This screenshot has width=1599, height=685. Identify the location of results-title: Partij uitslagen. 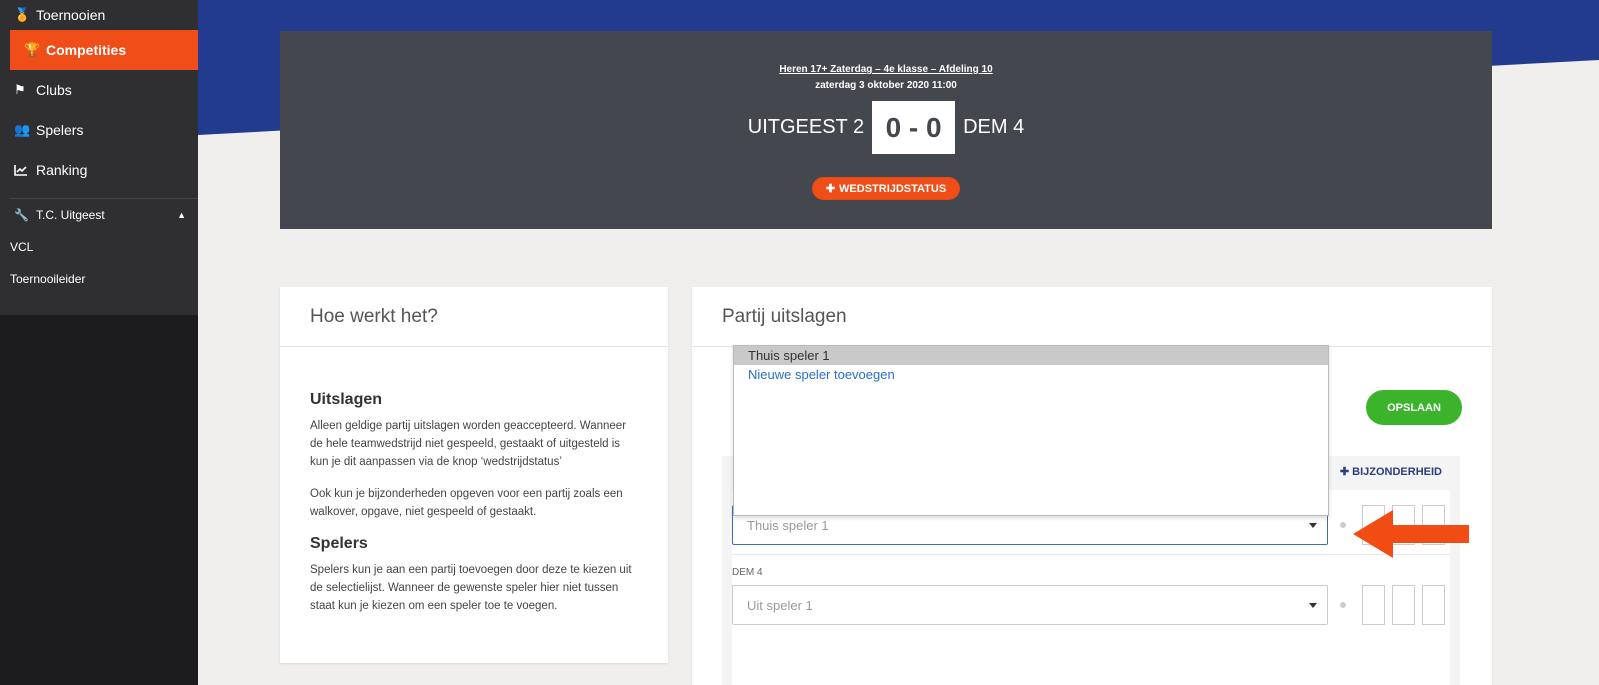
(1092, 317).